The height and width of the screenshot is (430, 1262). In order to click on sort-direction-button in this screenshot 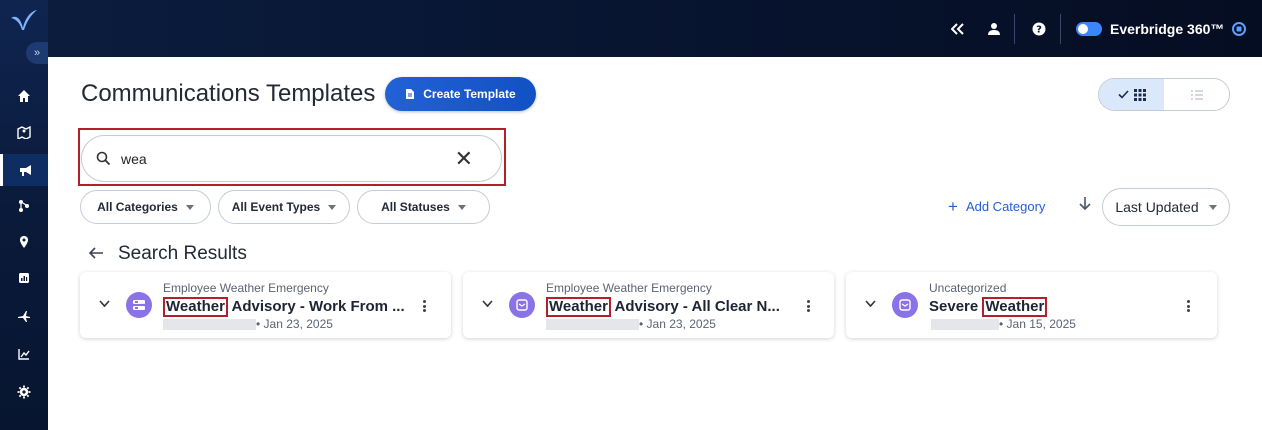, I will do `click(1085, 206)`.